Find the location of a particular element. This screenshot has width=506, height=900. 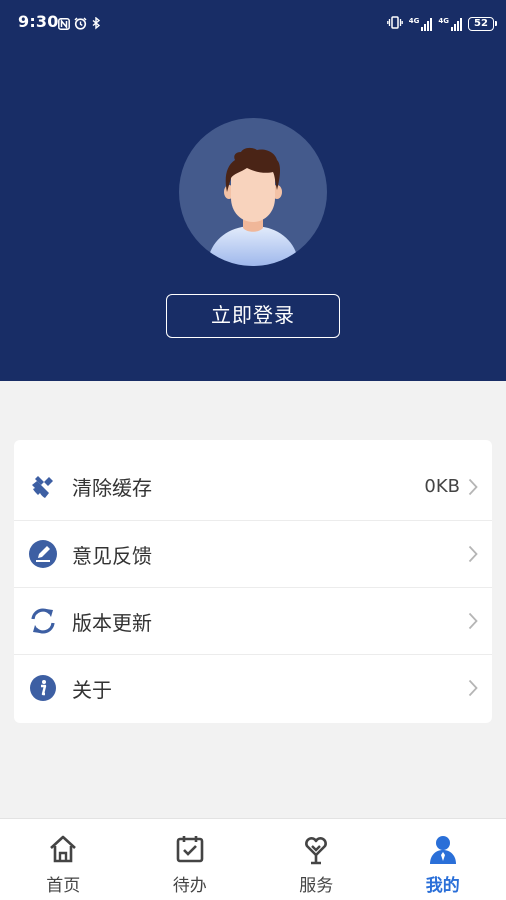

menu-item-label: 版本更新 is located at coordinates (112, 622).